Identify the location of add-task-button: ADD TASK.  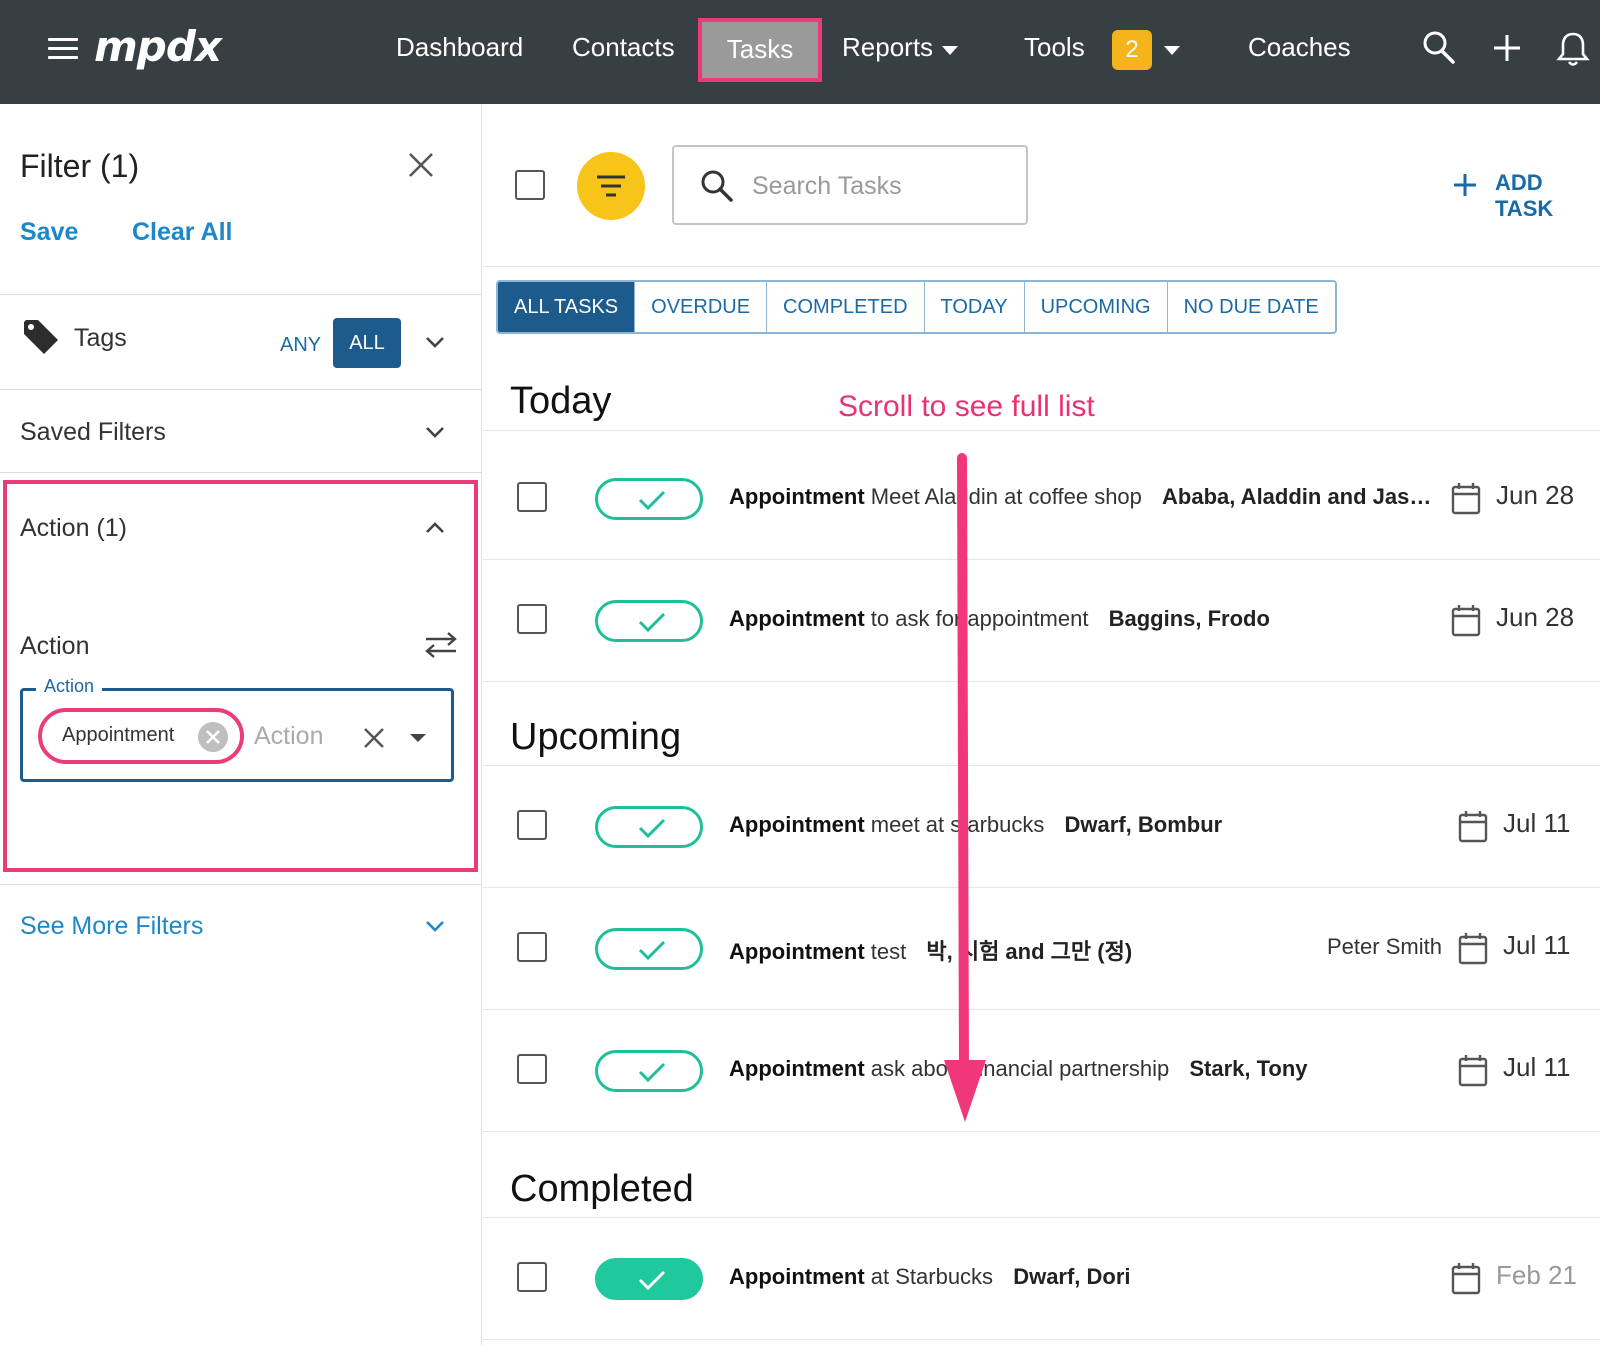
(1547, 196).